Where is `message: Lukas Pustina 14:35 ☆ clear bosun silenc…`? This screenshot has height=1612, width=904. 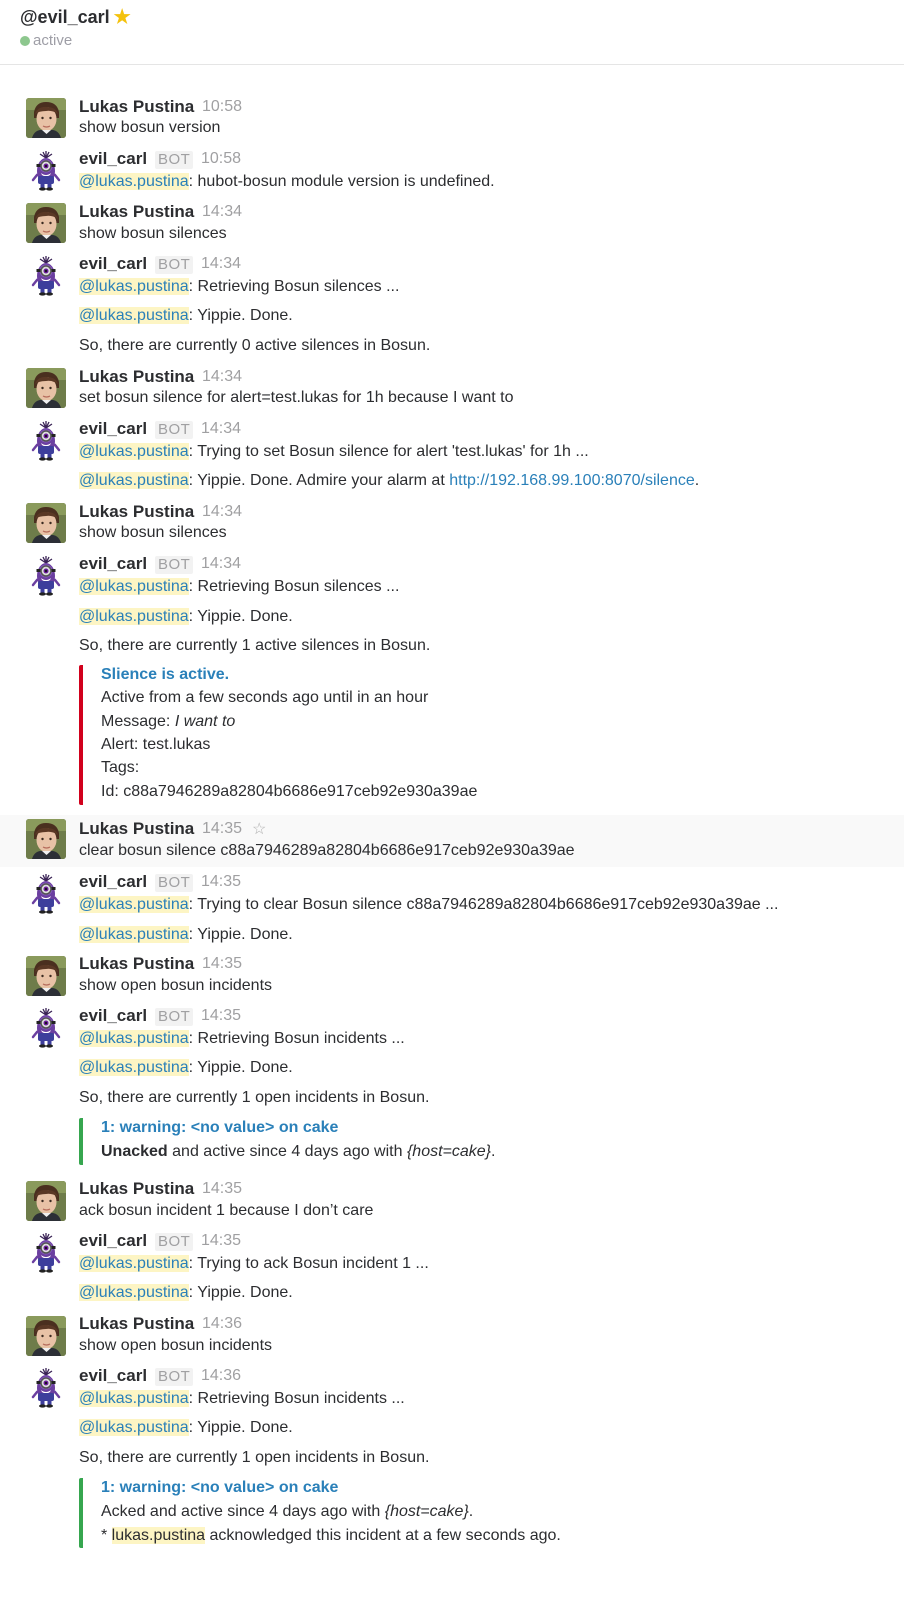
message: Lukas Pustina 14:35 ☆ clear bosun silenc… is located at coordinates (452, 841).